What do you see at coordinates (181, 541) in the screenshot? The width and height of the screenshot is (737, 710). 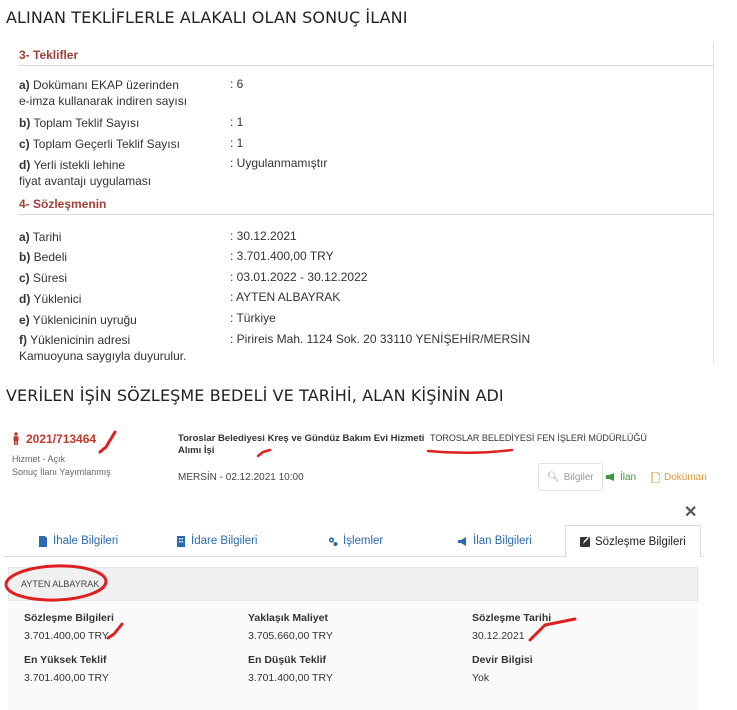 I see `building-icon` at bounding box center [181, 541].